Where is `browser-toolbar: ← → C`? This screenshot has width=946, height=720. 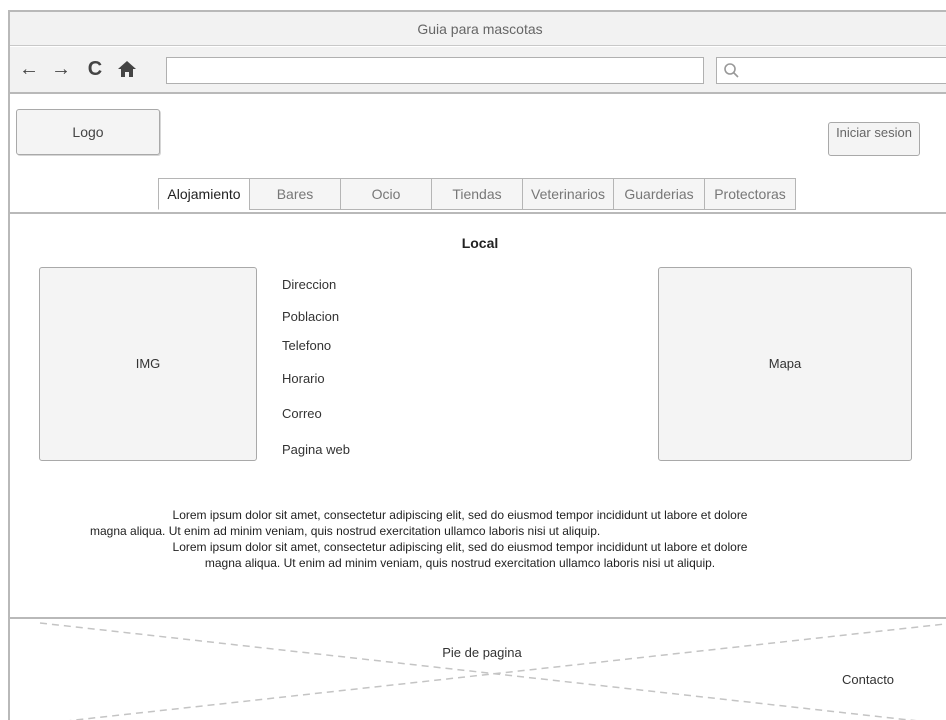 browser-toolbar: ← → C is located at coordinates (478, 70).